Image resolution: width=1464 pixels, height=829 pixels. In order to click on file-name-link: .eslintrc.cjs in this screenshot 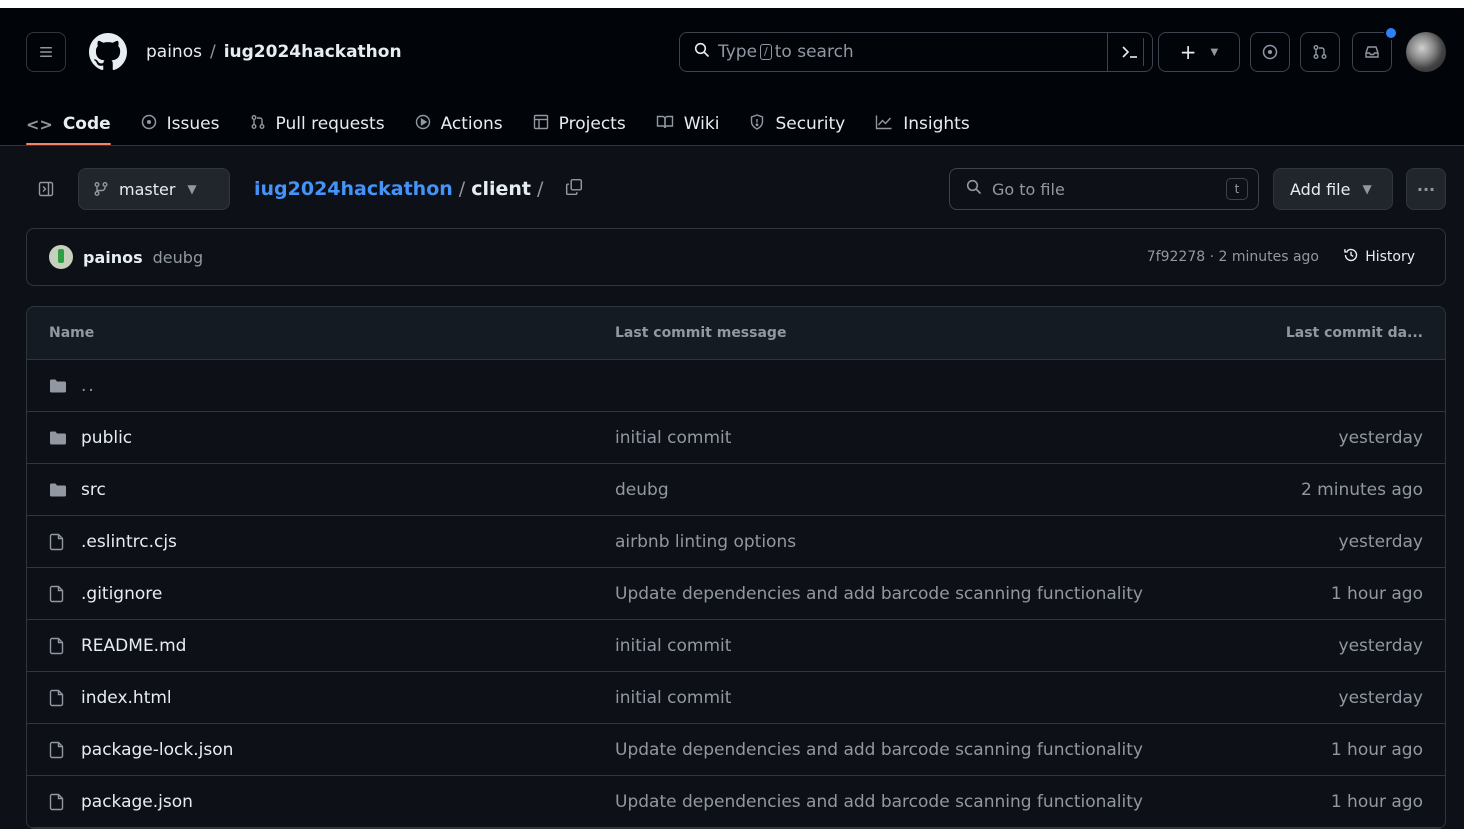, I will do `click(129, 542)`.